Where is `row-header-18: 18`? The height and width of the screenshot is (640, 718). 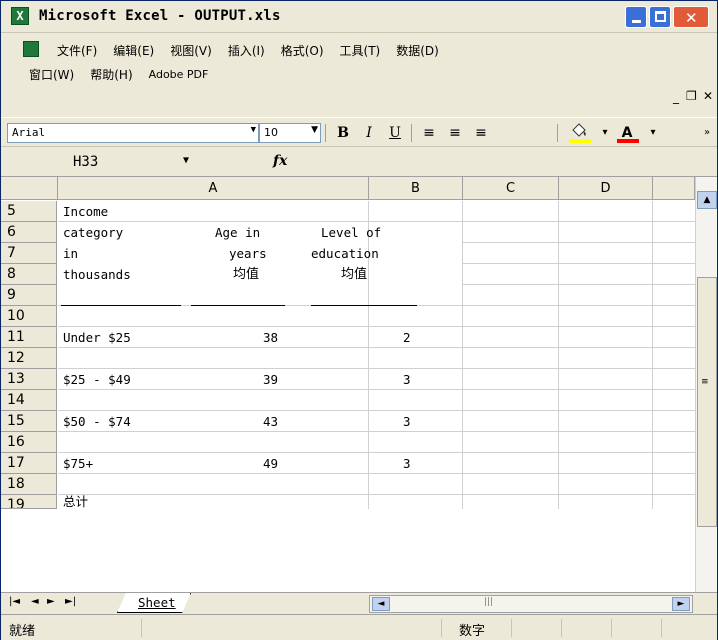 row-header-18: 18 is located at coordinates (29, 484).